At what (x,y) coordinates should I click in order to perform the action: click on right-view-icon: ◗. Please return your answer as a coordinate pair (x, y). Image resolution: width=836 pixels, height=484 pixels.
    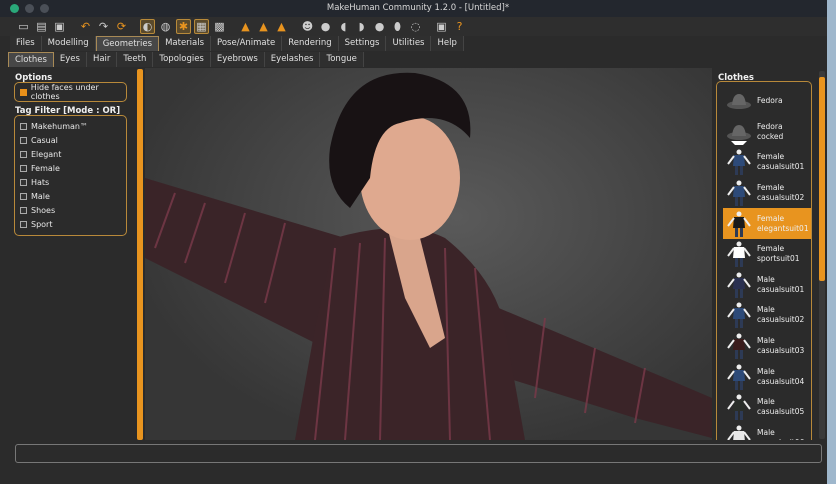
    Looking at the image, I should click on (361, 26).